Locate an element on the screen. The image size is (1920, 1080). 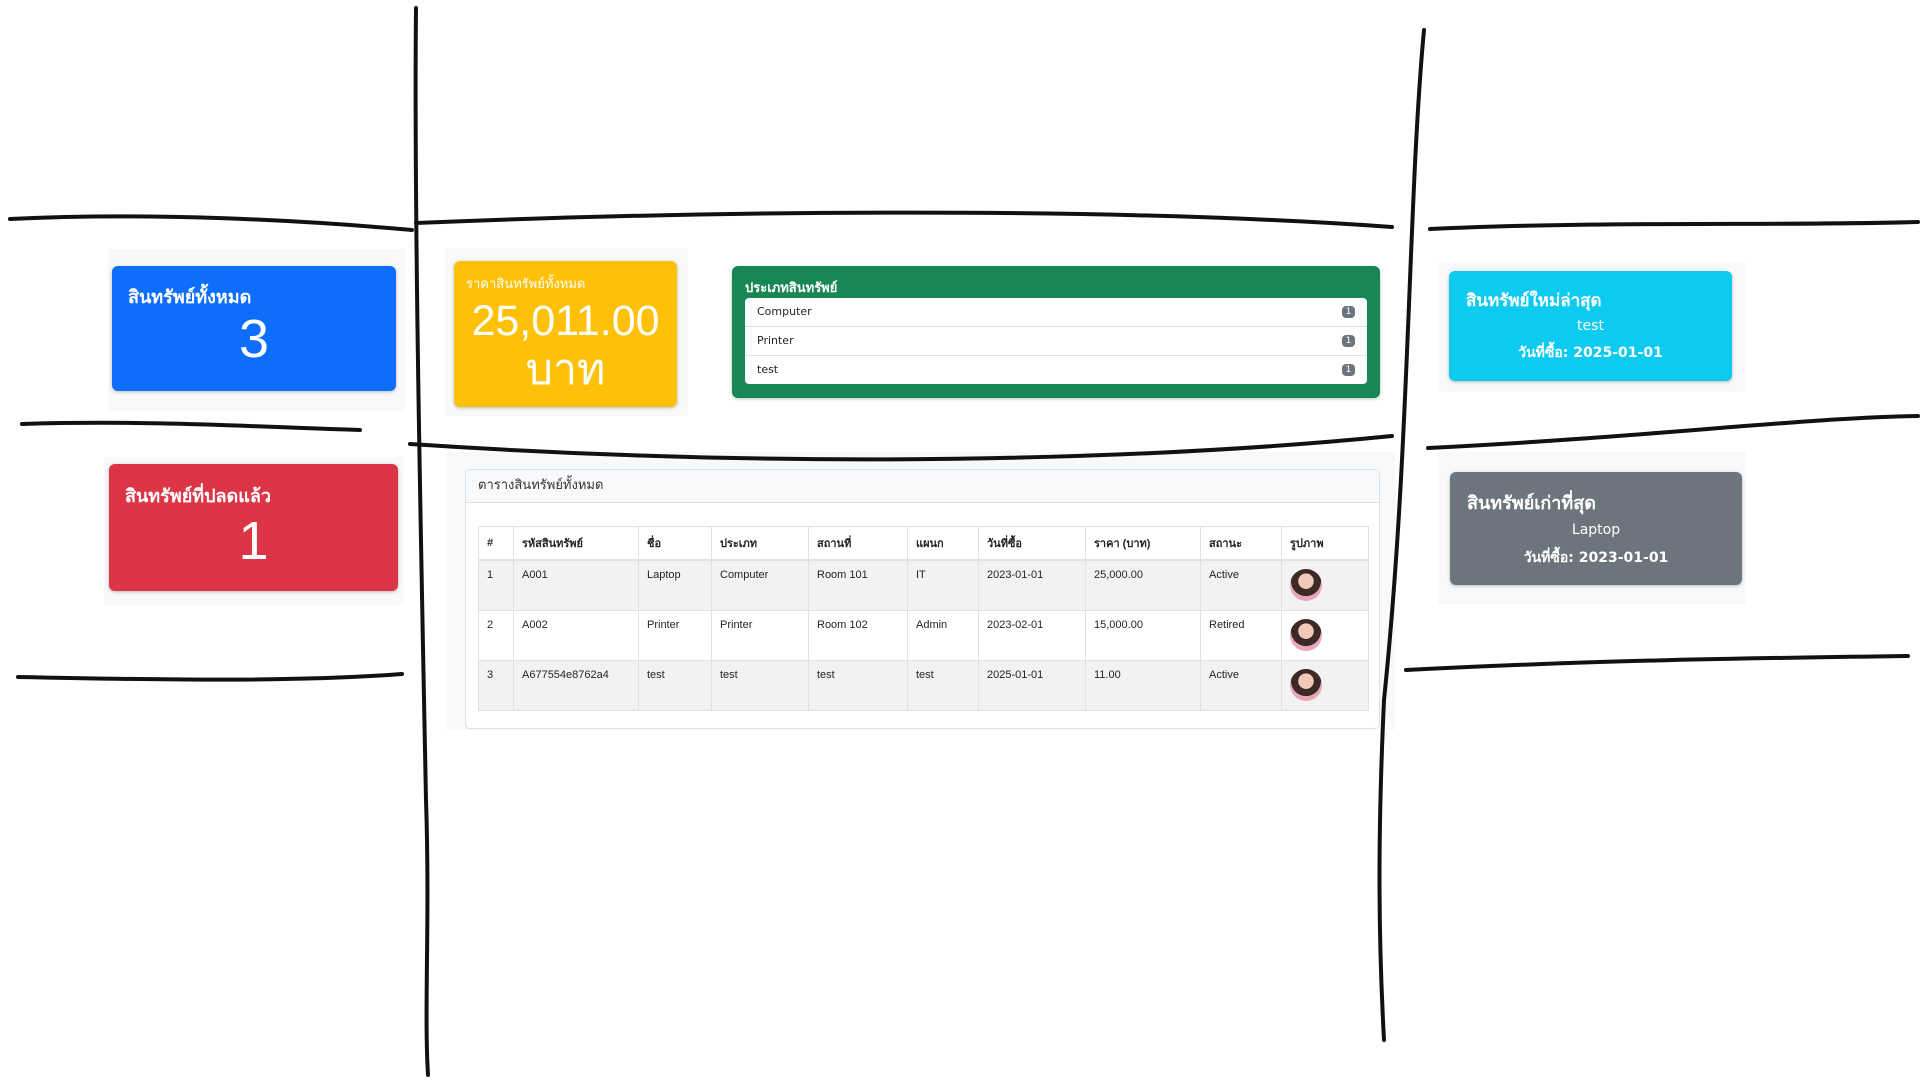
cell-purchase-date: 2023-02-01 is located at coordinates (1032, 635).